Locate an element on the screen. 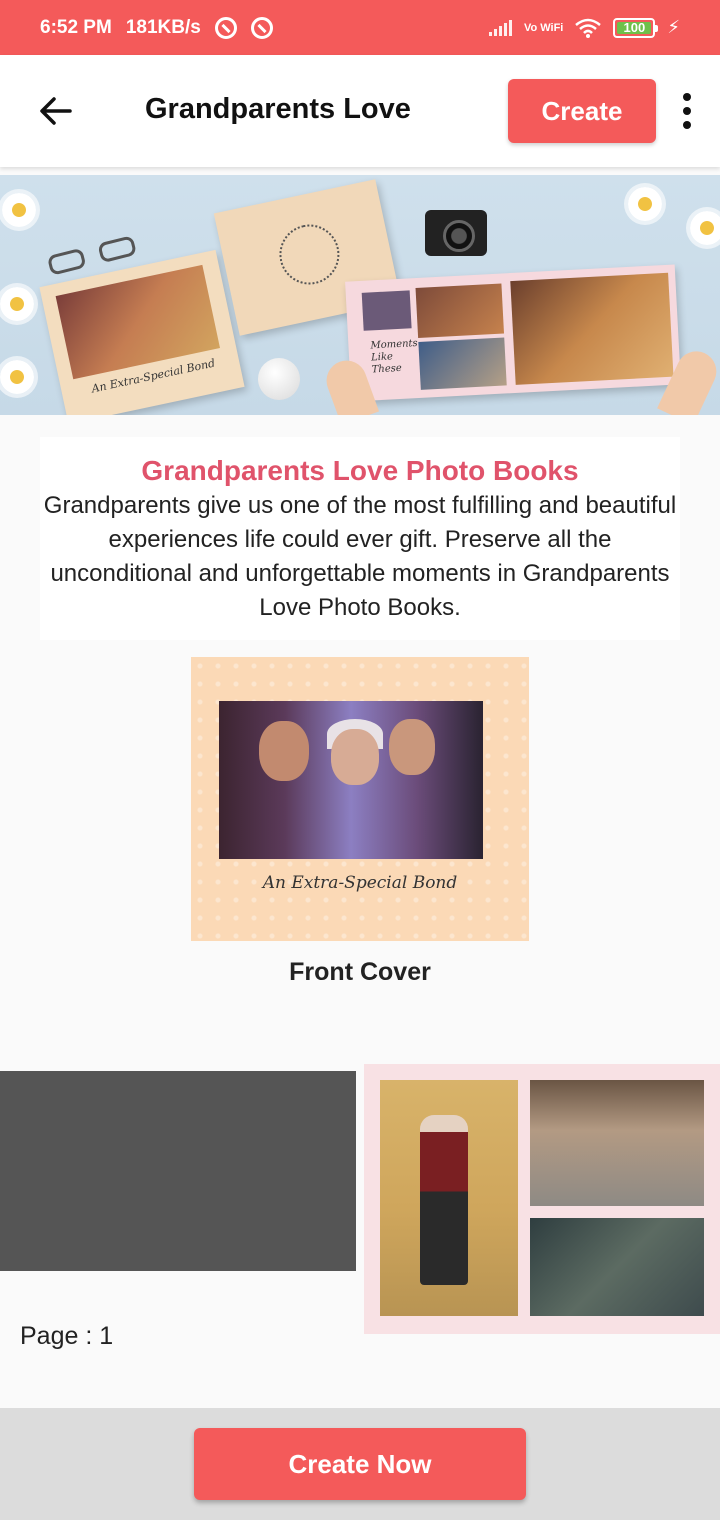  create-now-button: Create Now is located at coordinates (360, 1464).